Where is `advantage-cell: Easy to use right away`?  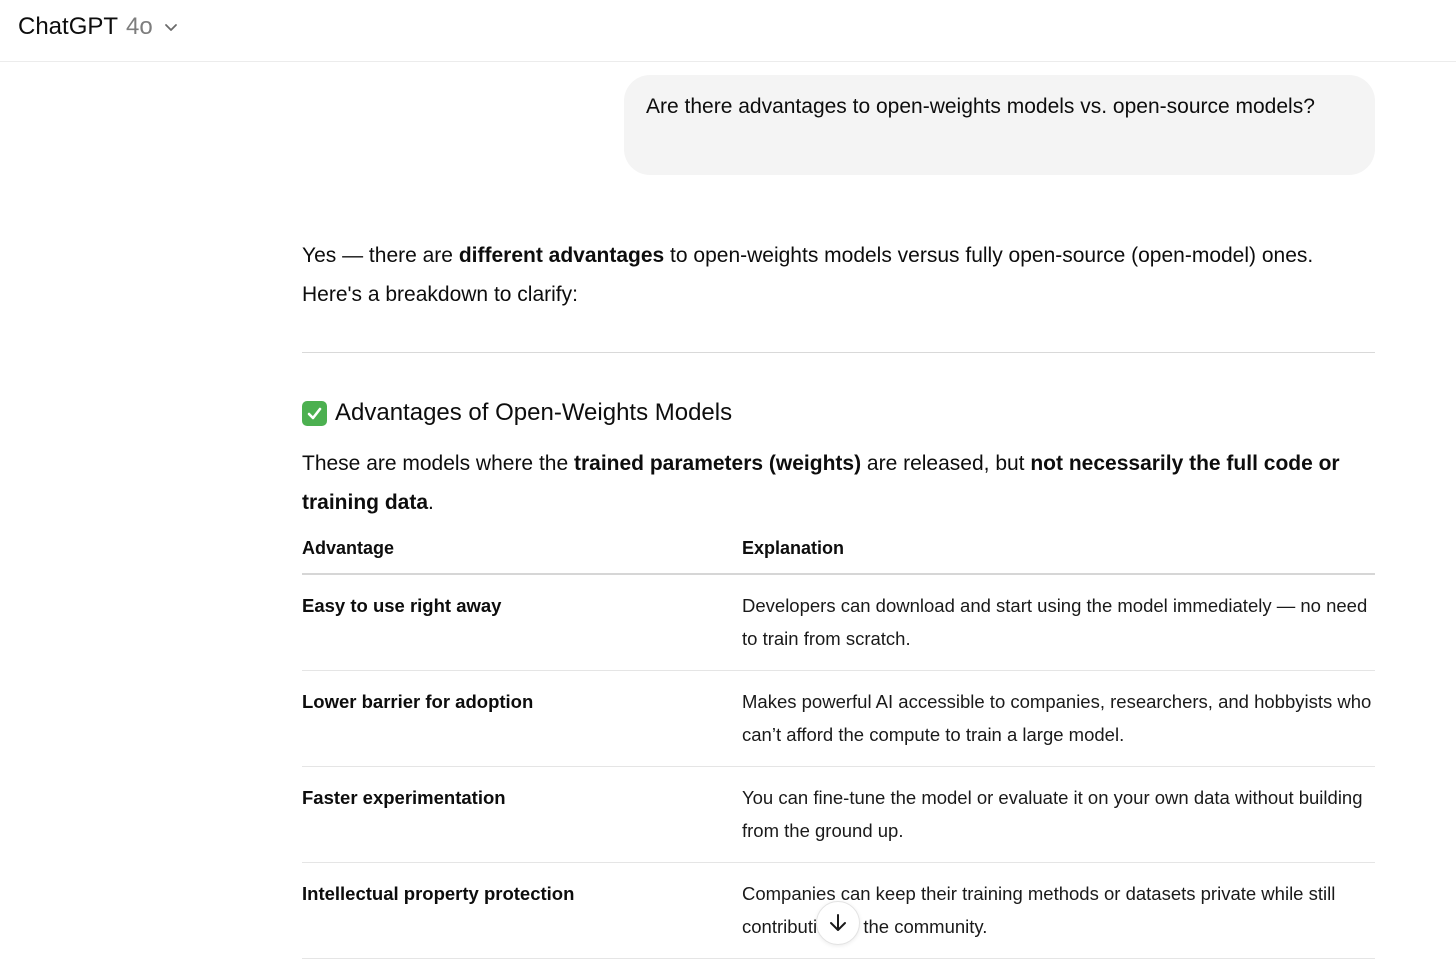 advantage-cell: Easy to use right away is located at coordinates (402, 605).